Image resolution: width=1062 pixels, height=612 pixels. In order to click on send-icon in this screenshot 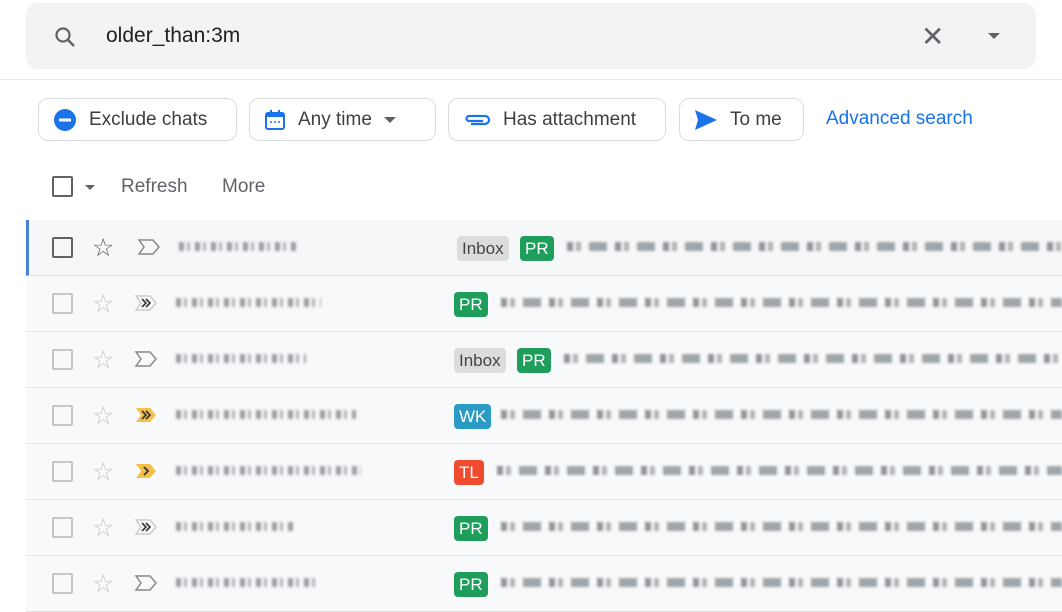, I will do `click(706, 119)`.